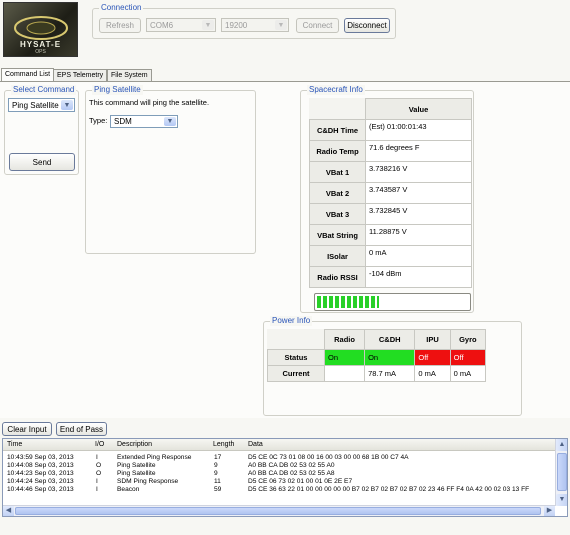  What do you see at coordinates (27, 429) in the screenshot?
I see `clear-input-button: Clear Input` at bounding box center [27, 429].